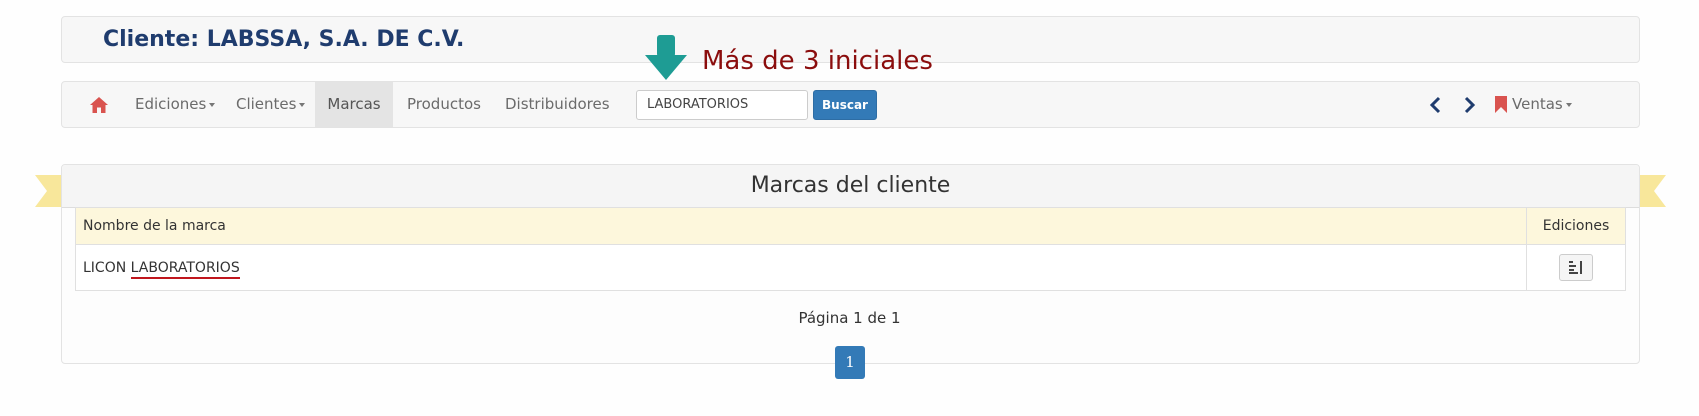 The image size is (1699, 416). I want to click on home-icon, so click(99, 104).